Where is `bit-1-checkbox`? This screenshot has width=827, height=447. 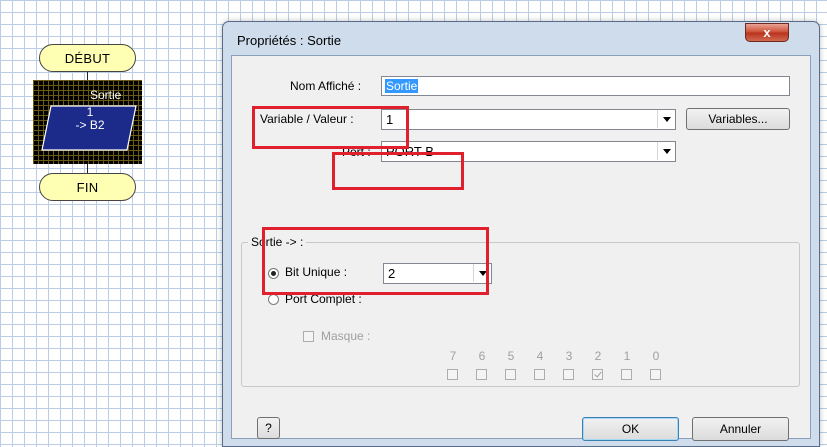 bit-1-checkbox is located at coordinates (626, 374).